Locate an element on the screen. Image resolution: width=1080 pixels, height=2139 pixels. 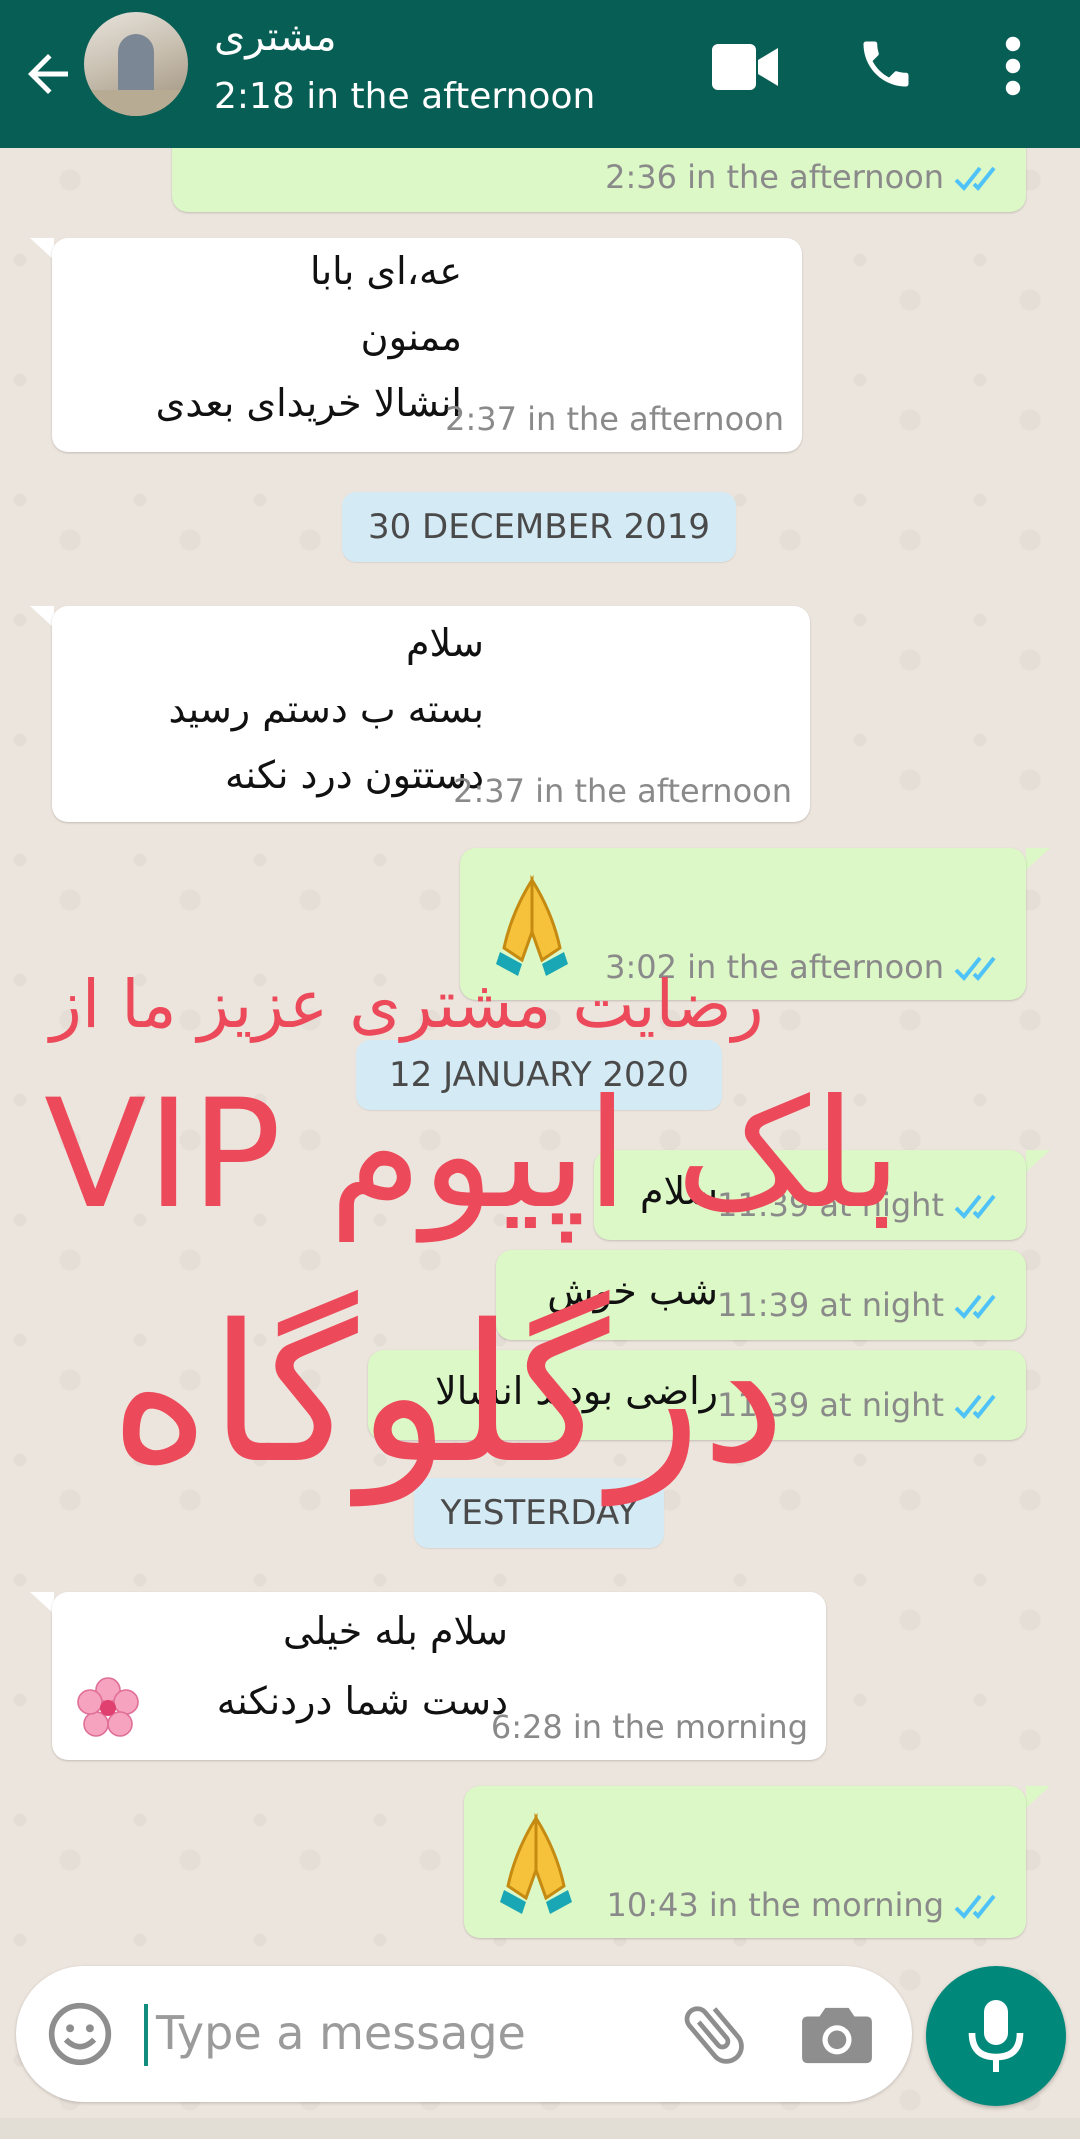
message-time: 6:28 in the morning is located at coordinates (649, 1727).